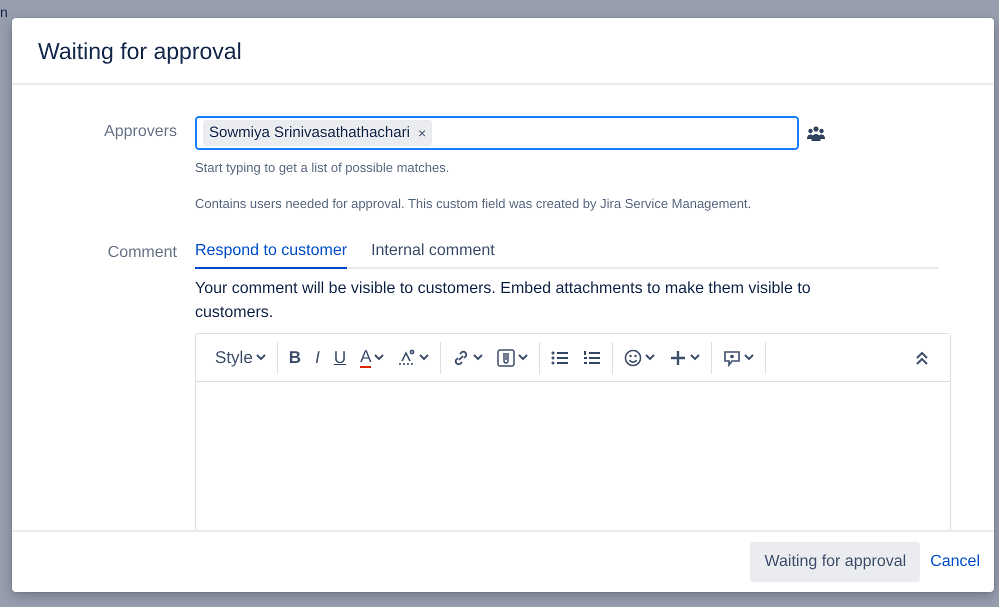 The image size is (999, 607). Describe the element at coordinates (317, 357) in the screenshot. I see `italic-button: I` at that location.